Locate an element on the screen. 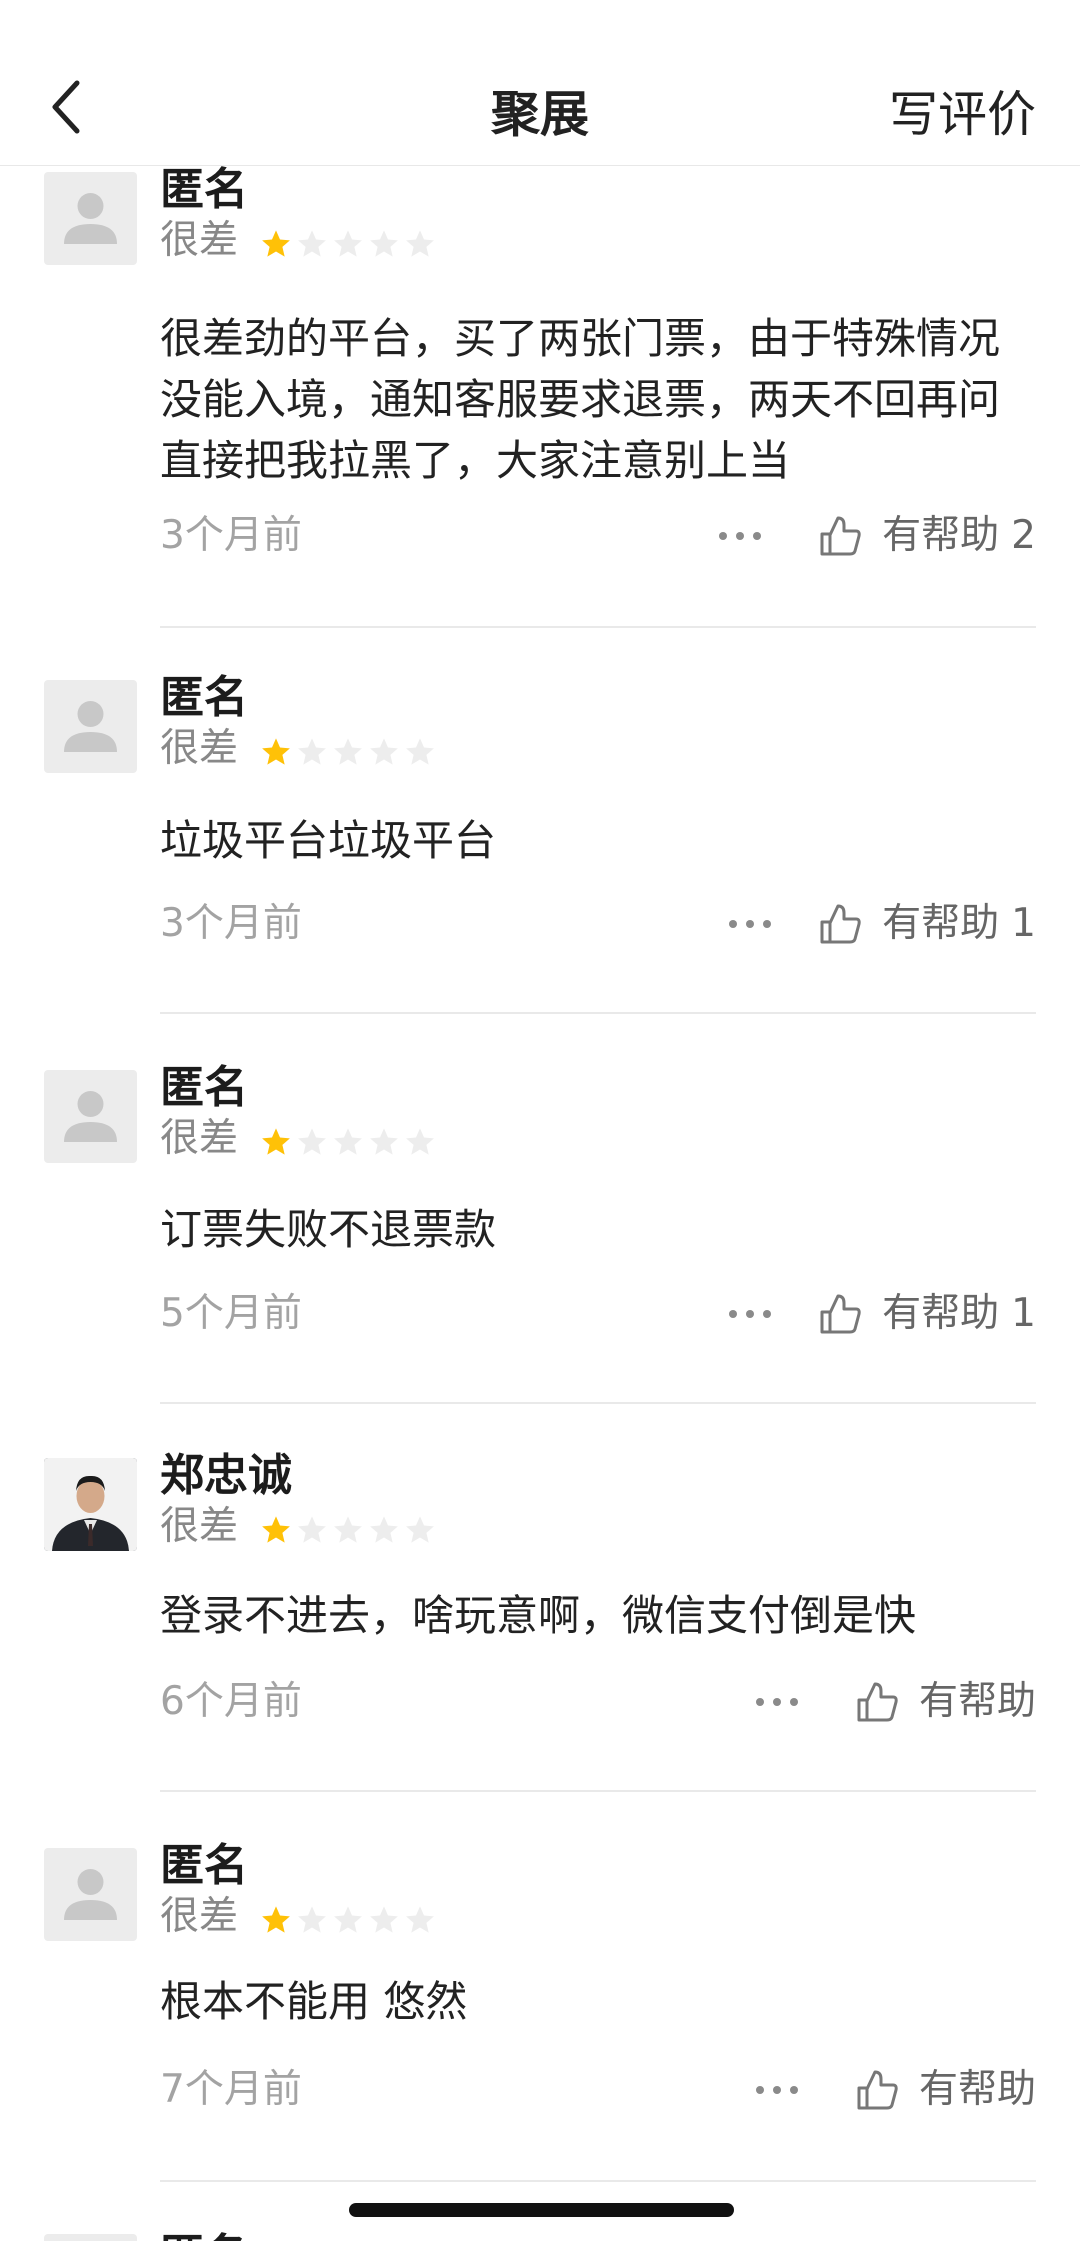 The height and width of the screenshot is (2241, 1080). review-time: 7个月前 is located at coordinates (231, 2089).